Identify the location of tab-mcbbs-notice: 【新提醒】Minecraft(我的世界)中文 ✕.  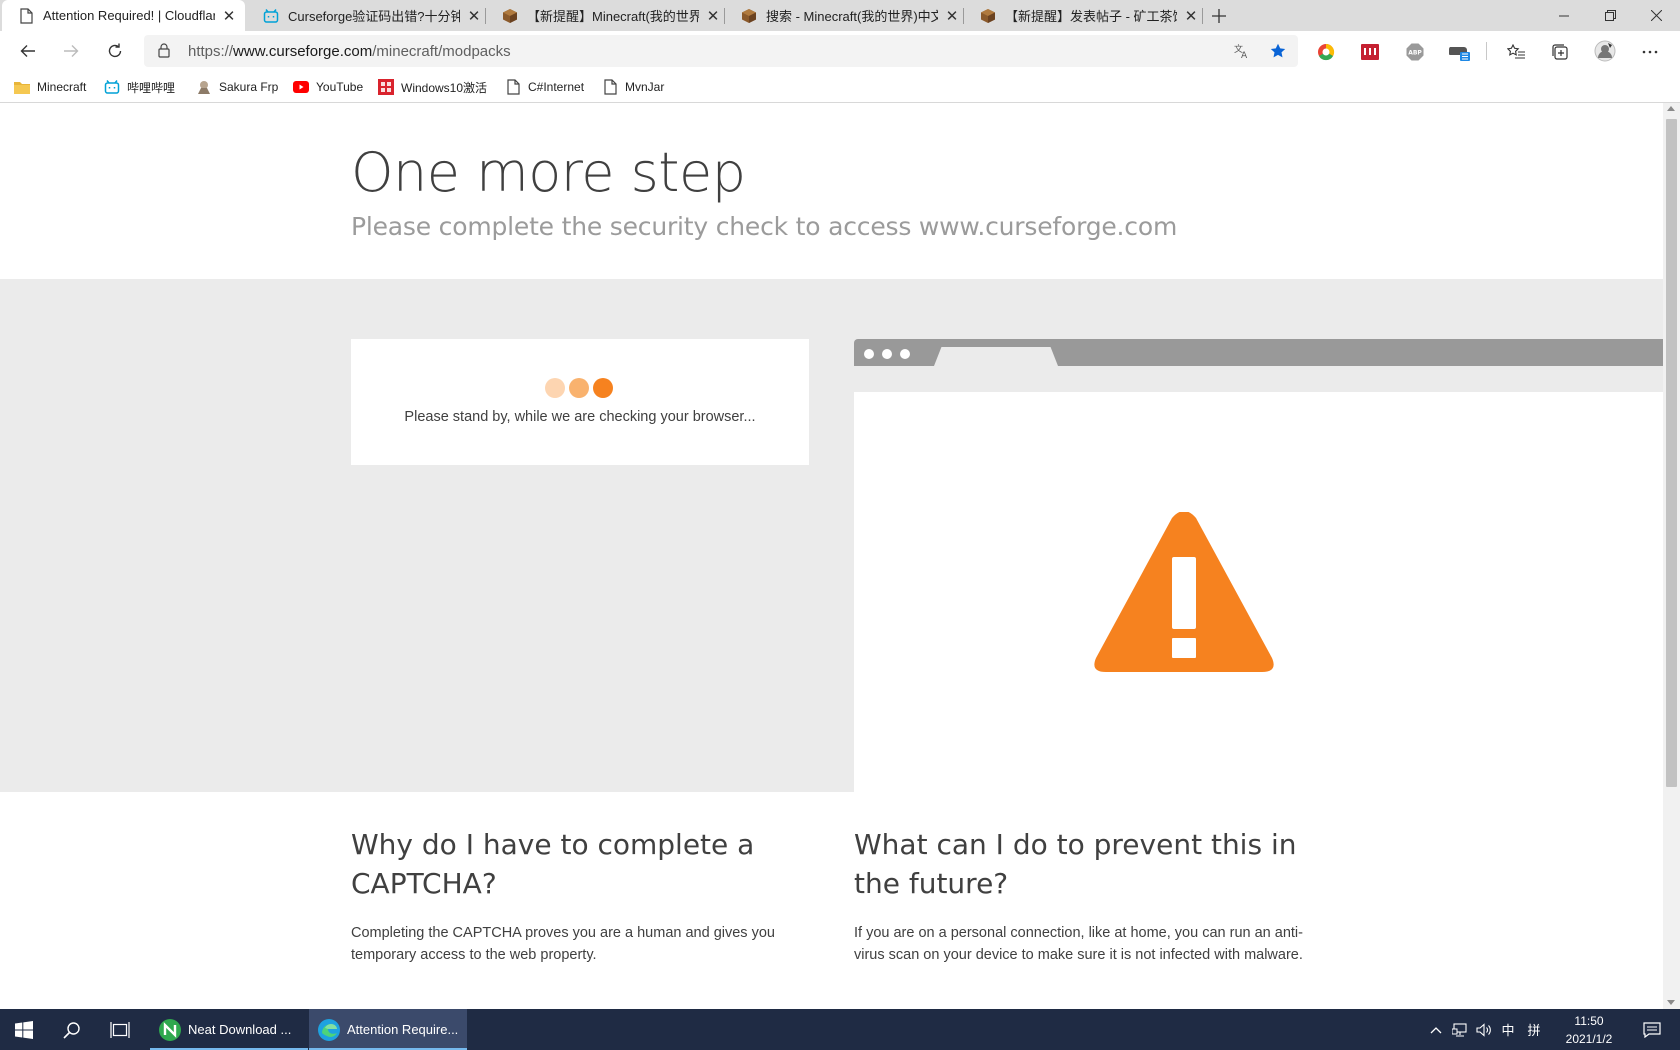
(605, 15).